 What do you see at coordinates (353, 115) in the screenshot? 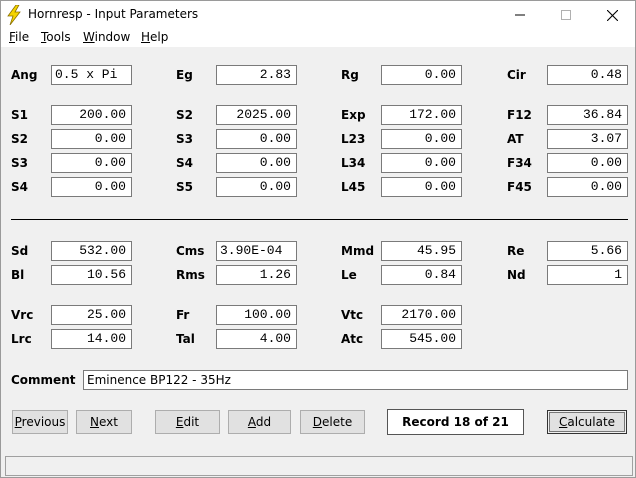
I see `exp-label: Exp` at bounding box center [353, 115].